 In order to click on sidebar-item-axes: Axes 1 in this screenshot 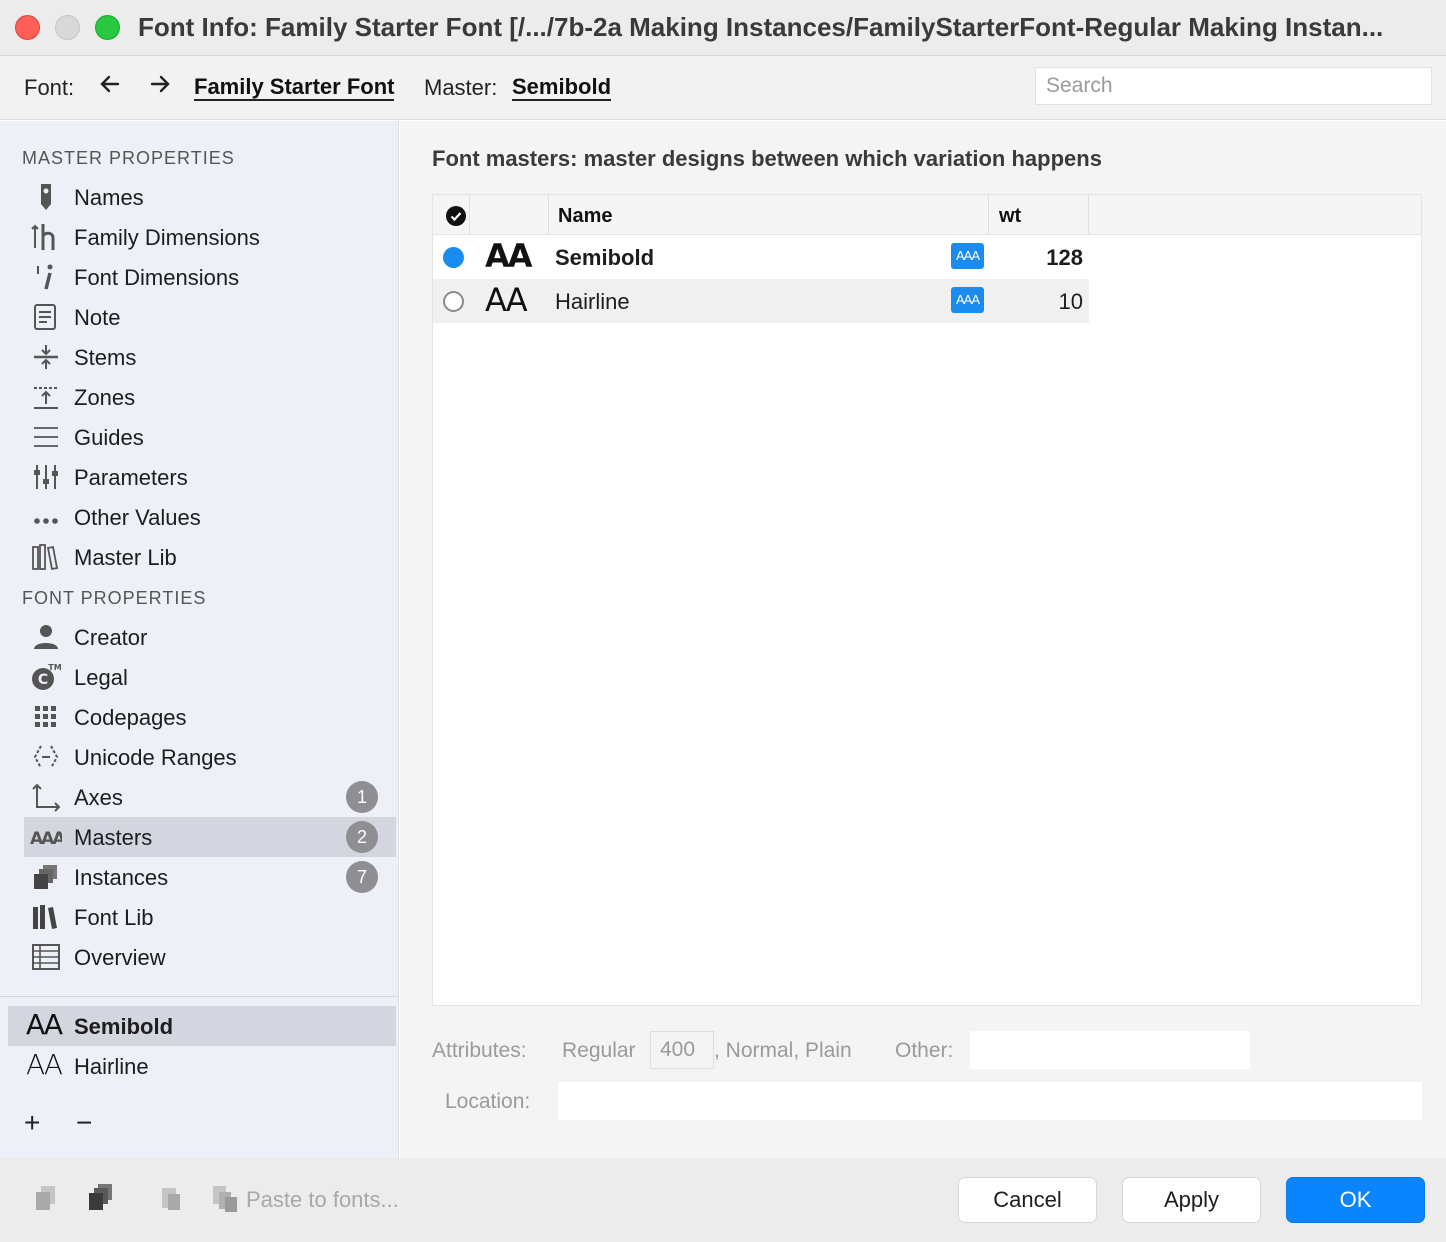, I will do `click(210, 797)`.